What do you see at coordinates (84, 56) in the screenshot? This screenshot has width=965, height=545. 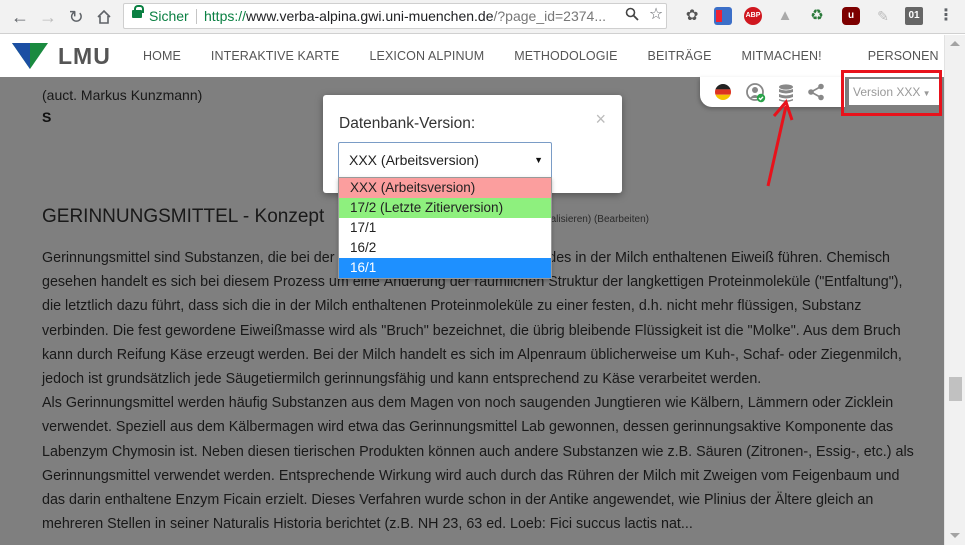 I see `logo-text: LMU` at bounding box center [84, 56].